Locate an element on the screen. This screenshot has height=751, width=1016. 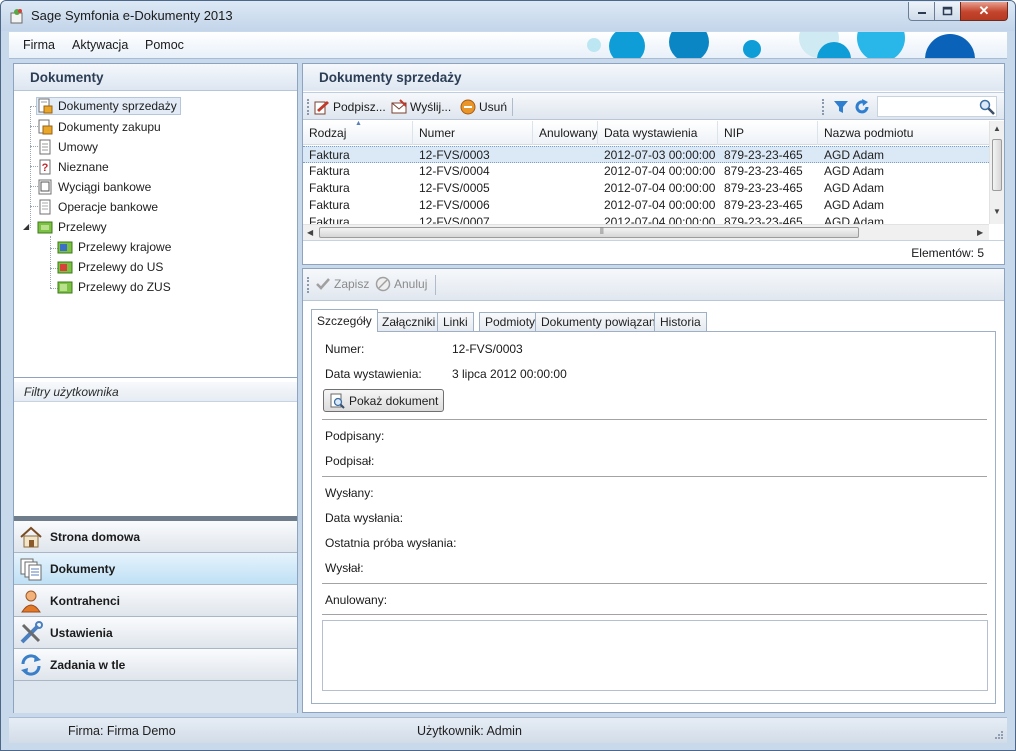
nav-contractors-button: Kontrahenci is located at coordinates (155, 601).